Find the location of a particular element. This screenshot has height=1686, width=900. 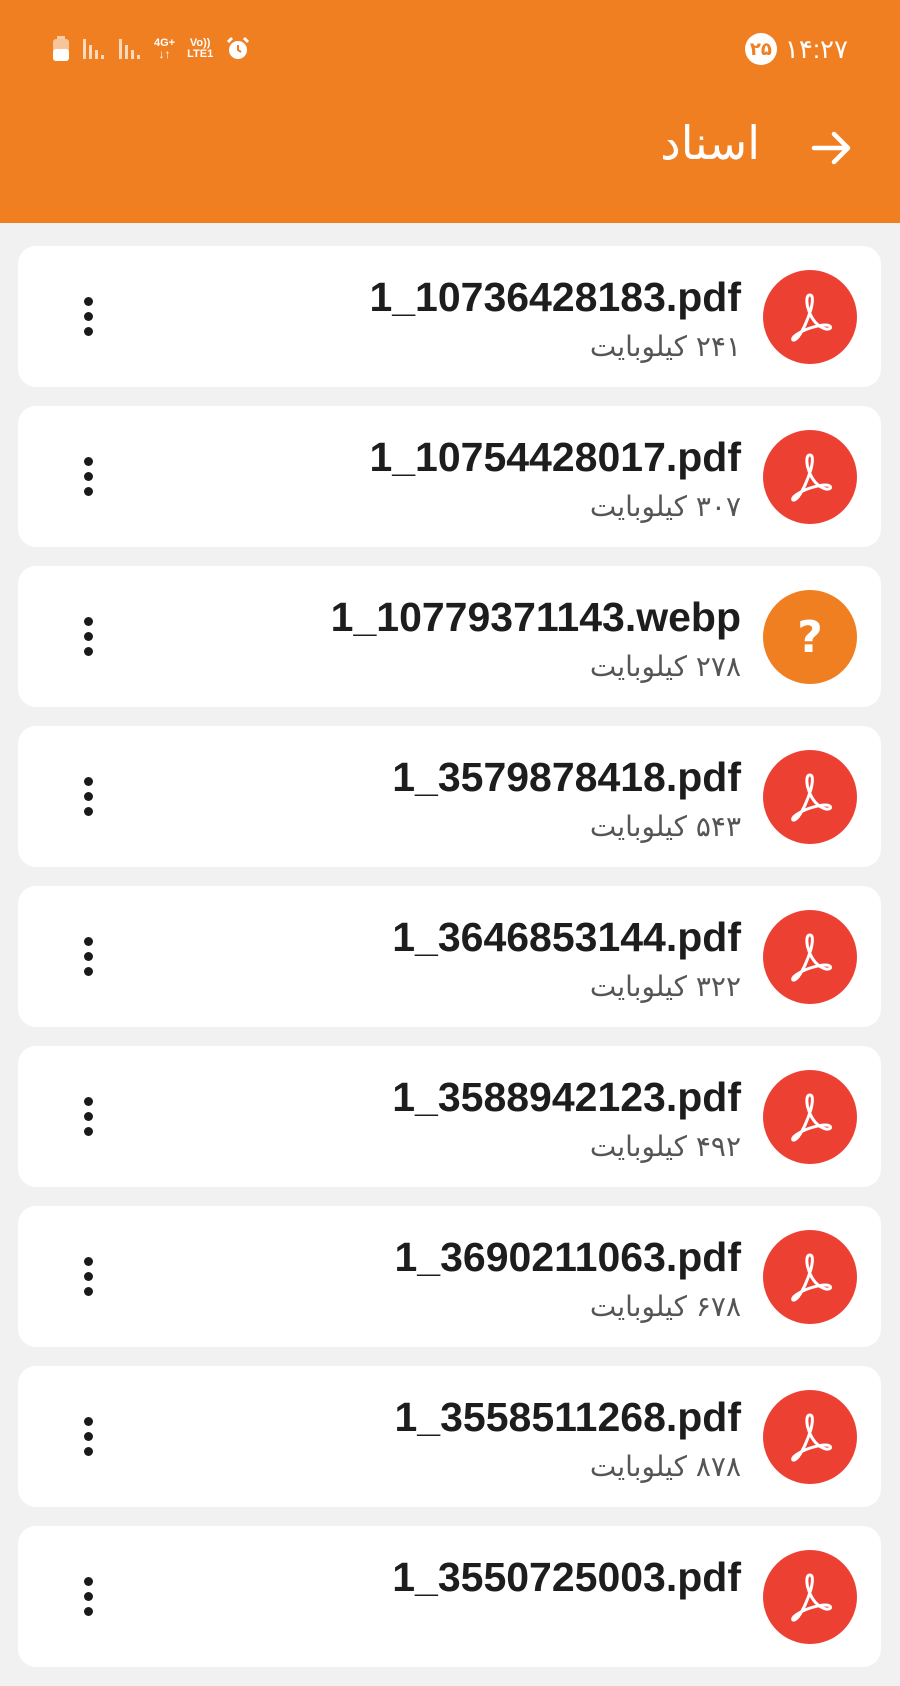

question-mark-icon: ? is located at coordinates (810, 637).